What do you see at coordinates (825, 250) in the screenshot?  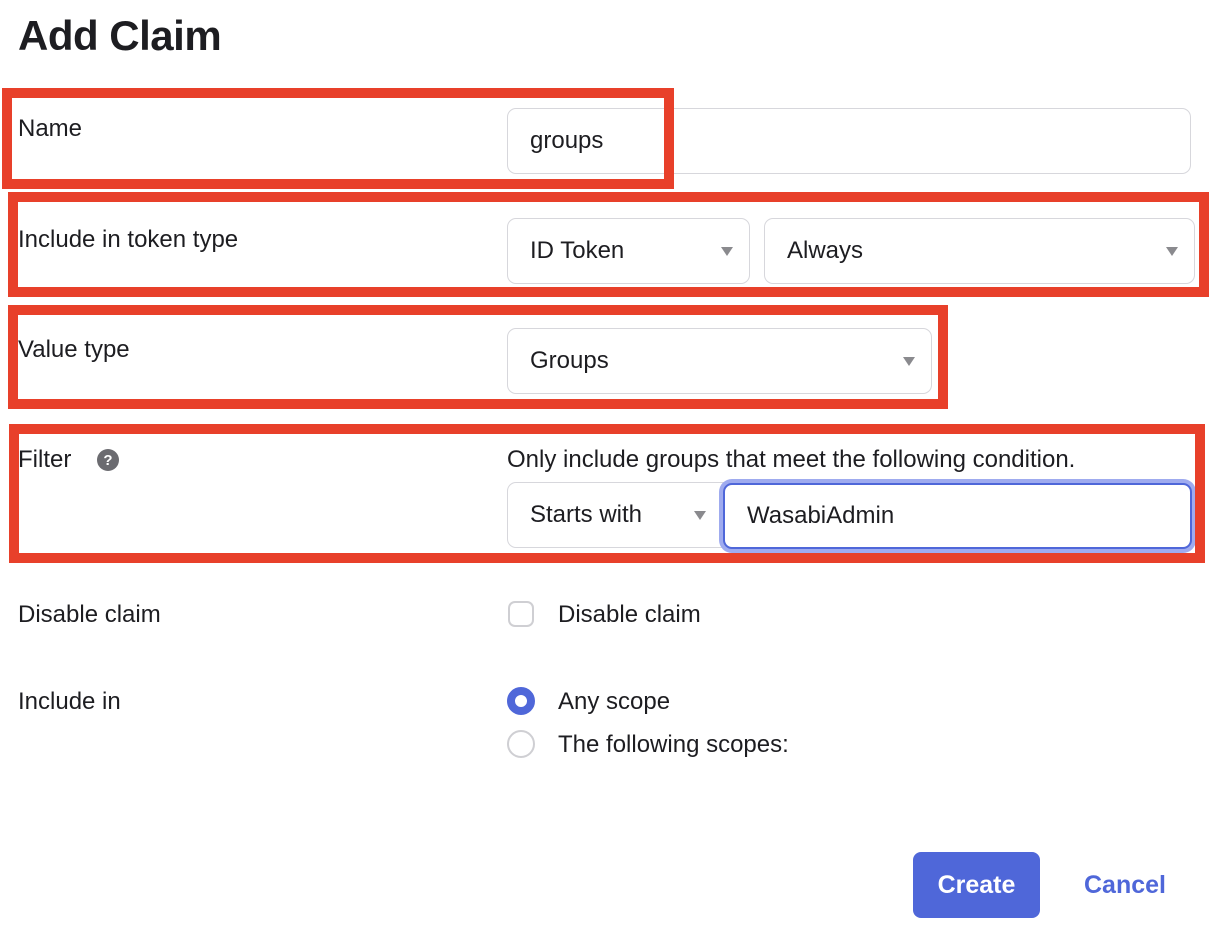 I see `token-when-select-value: Always` at bounding box center [825, 250].